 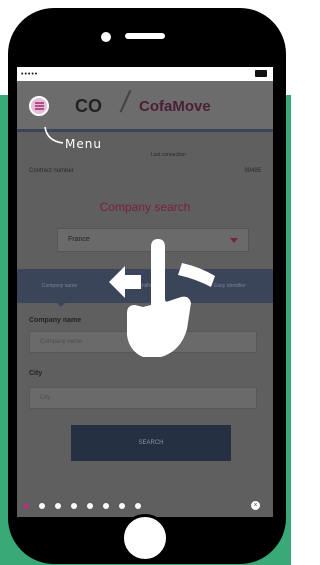 What do you see at coordinates (145, 538) in the screenshot?
I see `home-button` at bounding box center [145, 538].